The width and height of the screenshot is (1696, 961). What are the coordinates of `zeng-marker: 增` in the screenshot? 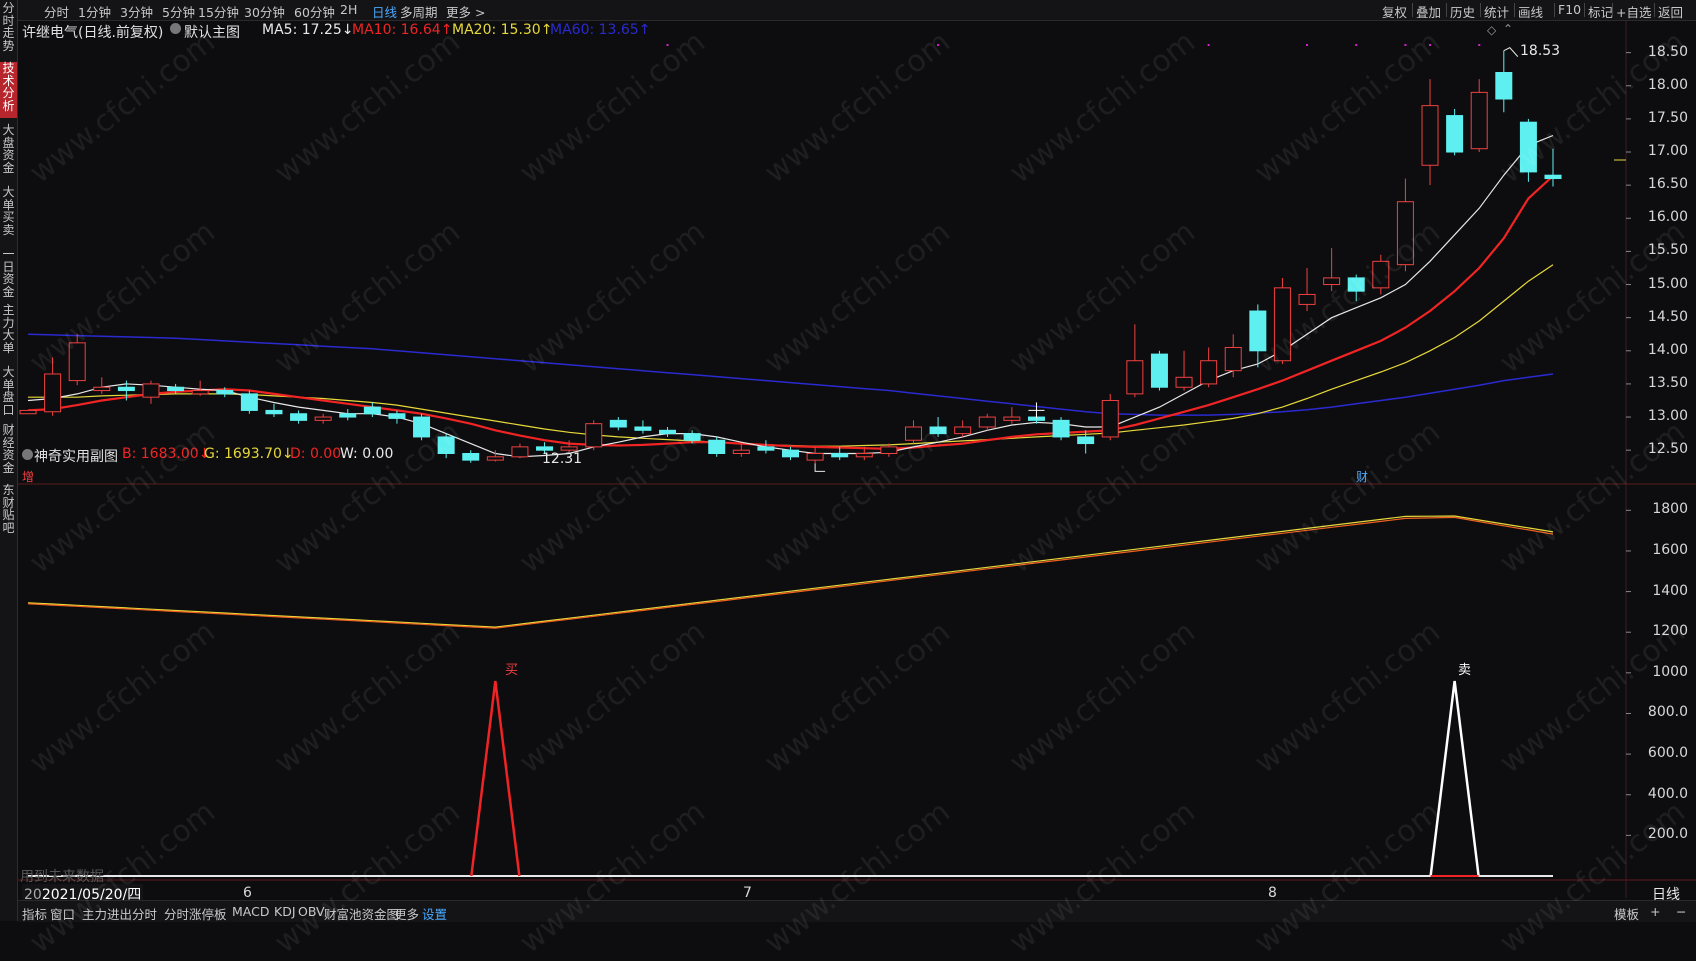 It's located at (28, 477).